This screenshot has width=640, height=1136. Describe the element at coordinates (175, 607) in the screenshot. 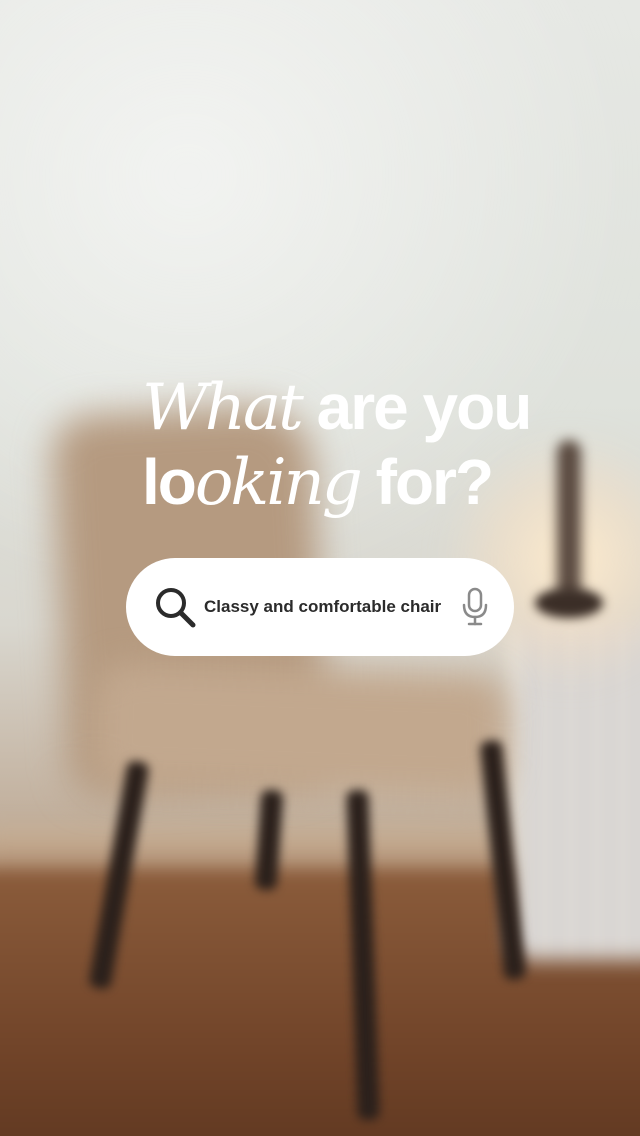

I see `search-icon` at that location.